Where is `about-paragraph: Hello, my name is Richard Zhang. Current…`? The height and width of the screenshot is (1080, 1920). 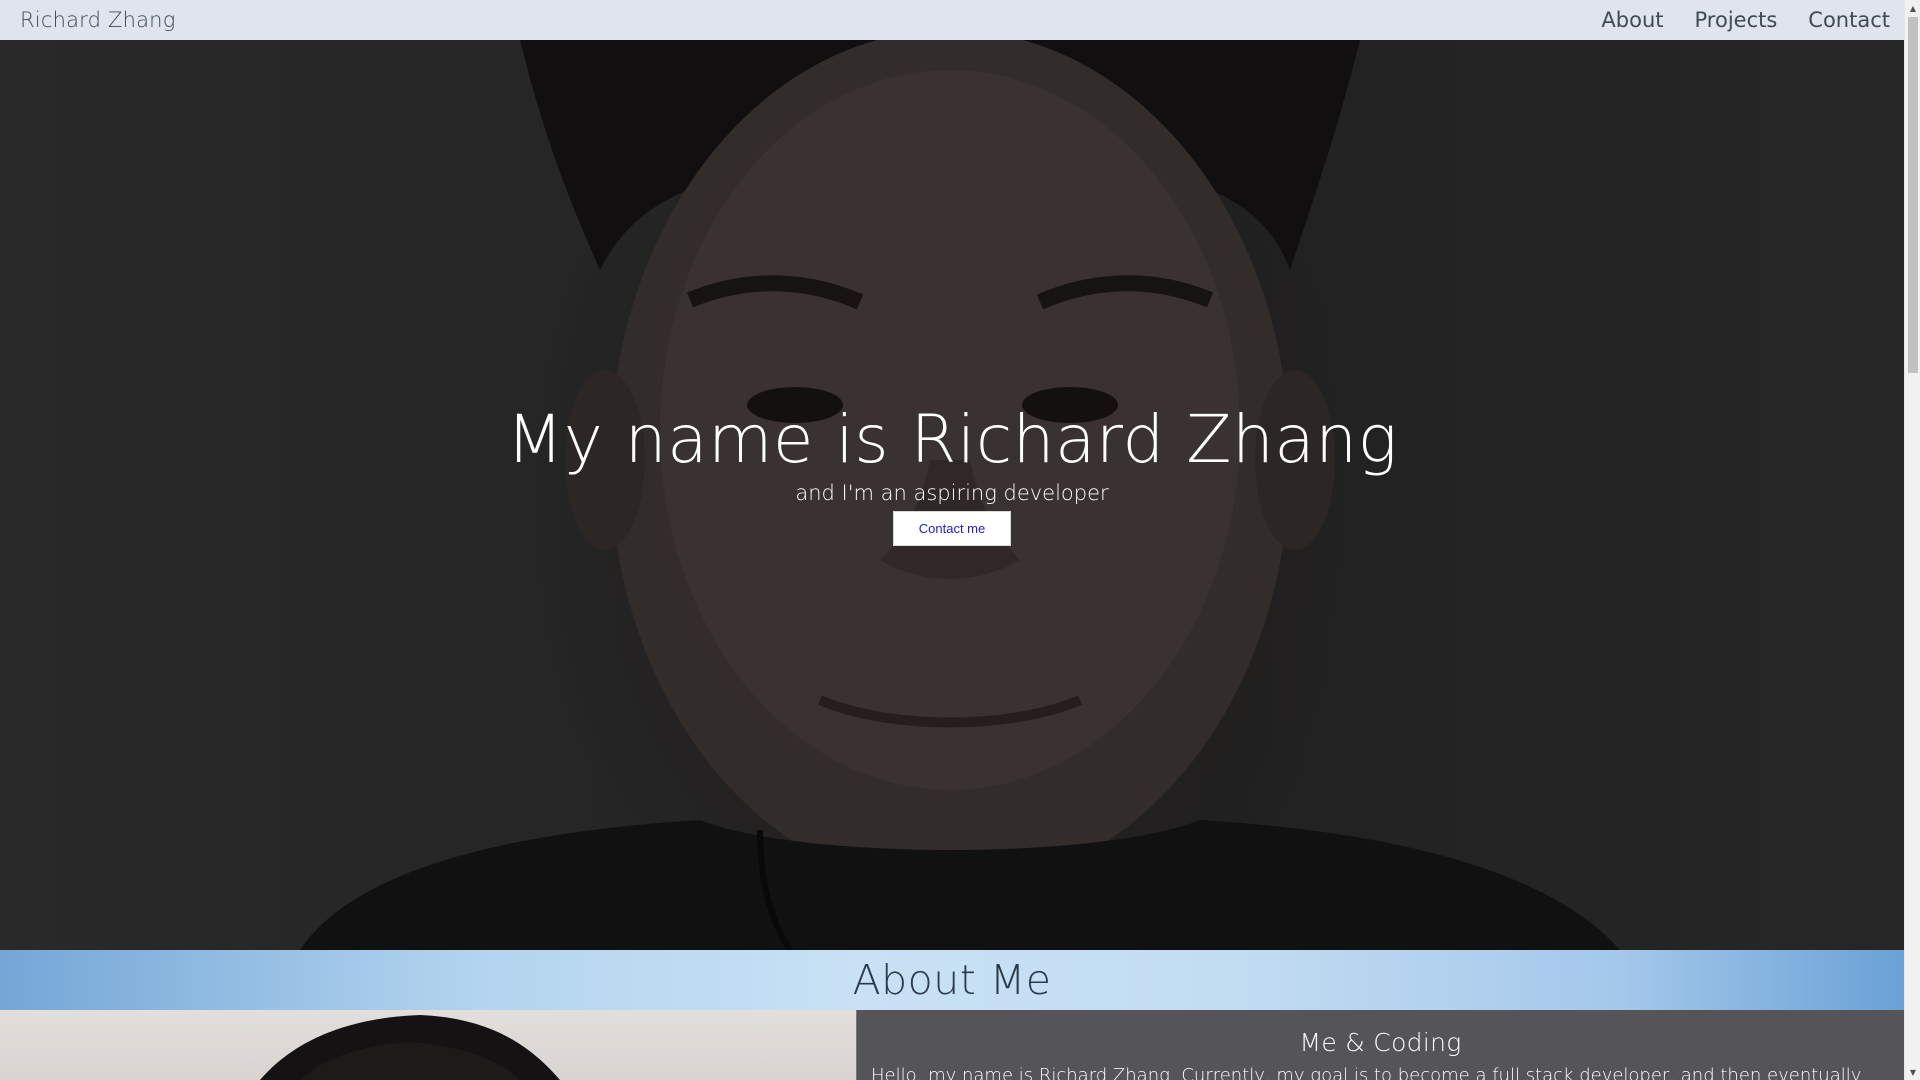
about-paragraph: Hello, my name is Richard Zhang. Current… is located at coordinates (1366, 1072).